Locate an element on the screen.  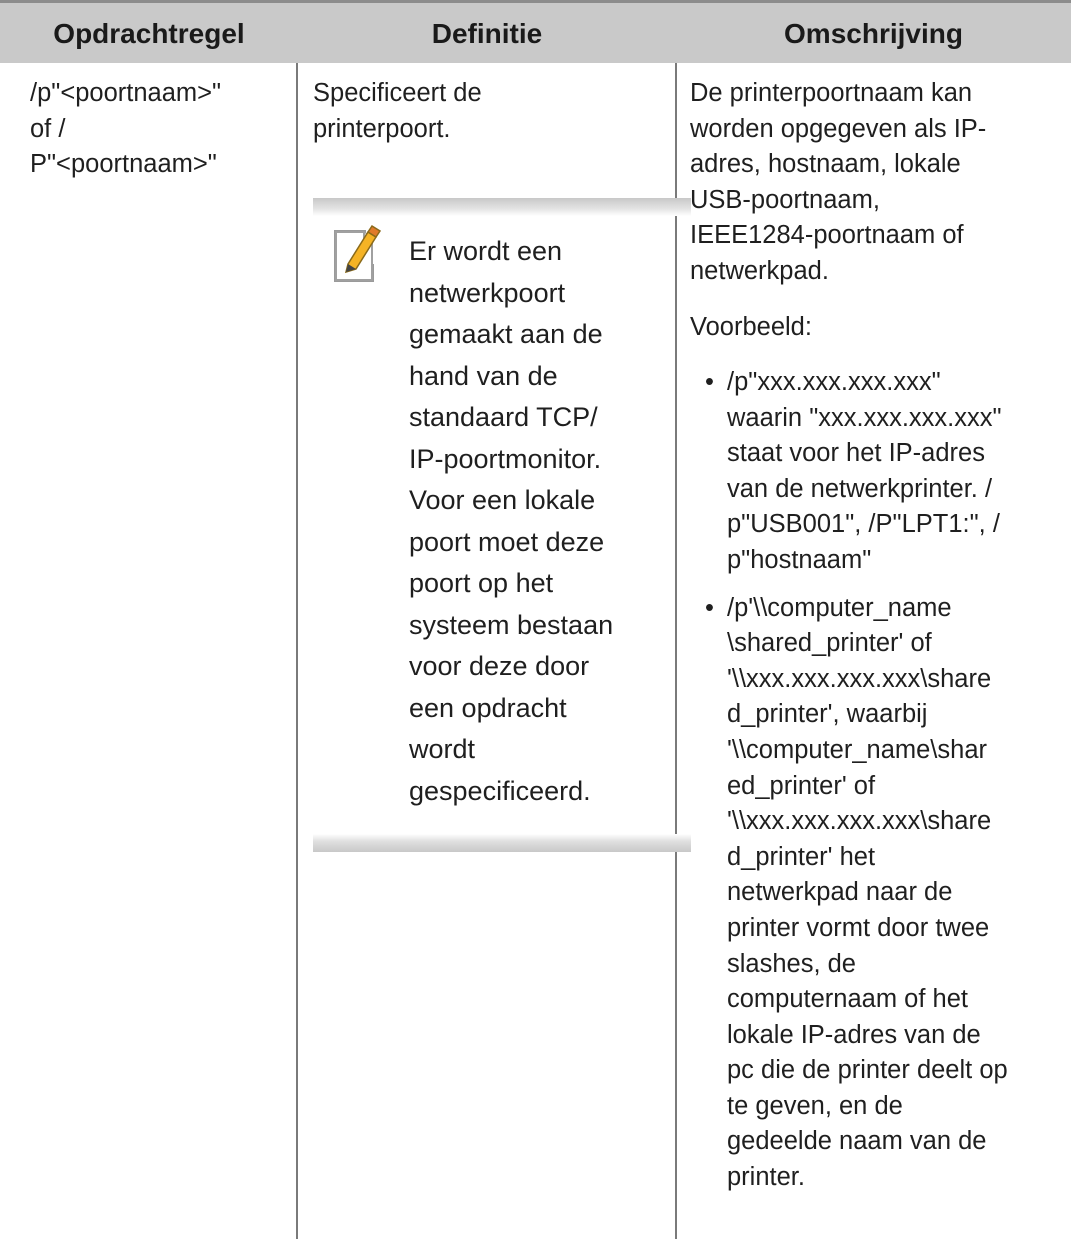
note-line: netwerkpoort is located at coordinates (487, 292).